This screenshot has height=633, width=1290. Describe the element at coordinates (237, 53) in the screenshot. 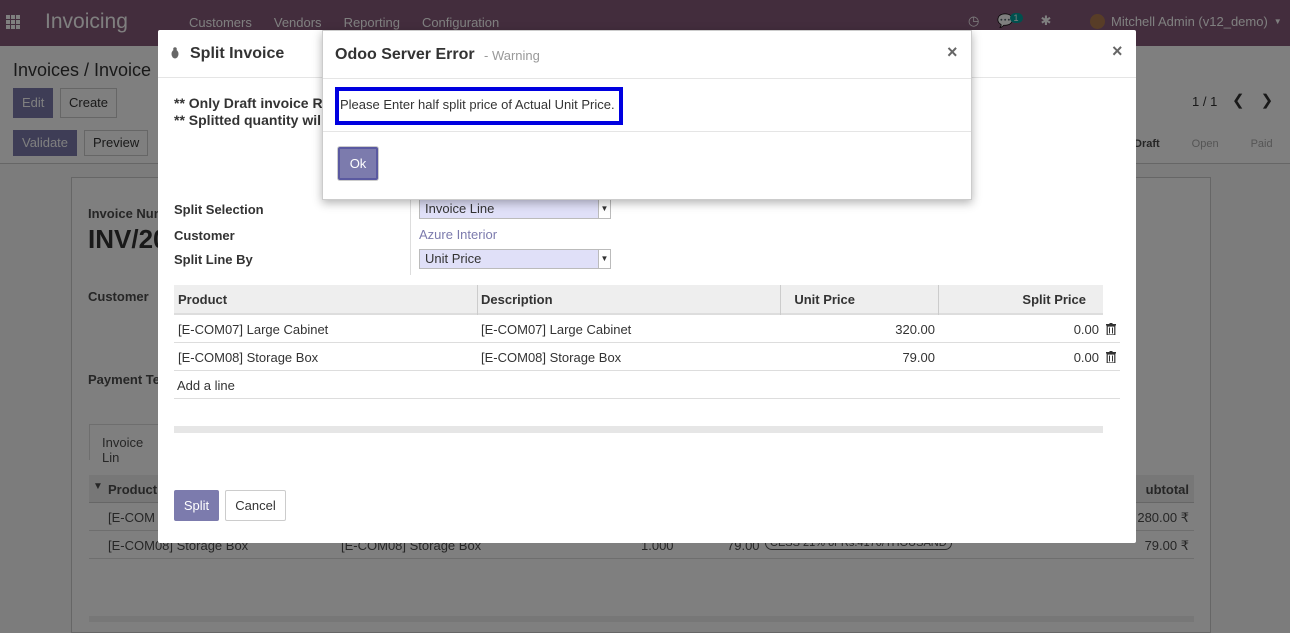

I see `dialog-title: Split Invoice` at that location.